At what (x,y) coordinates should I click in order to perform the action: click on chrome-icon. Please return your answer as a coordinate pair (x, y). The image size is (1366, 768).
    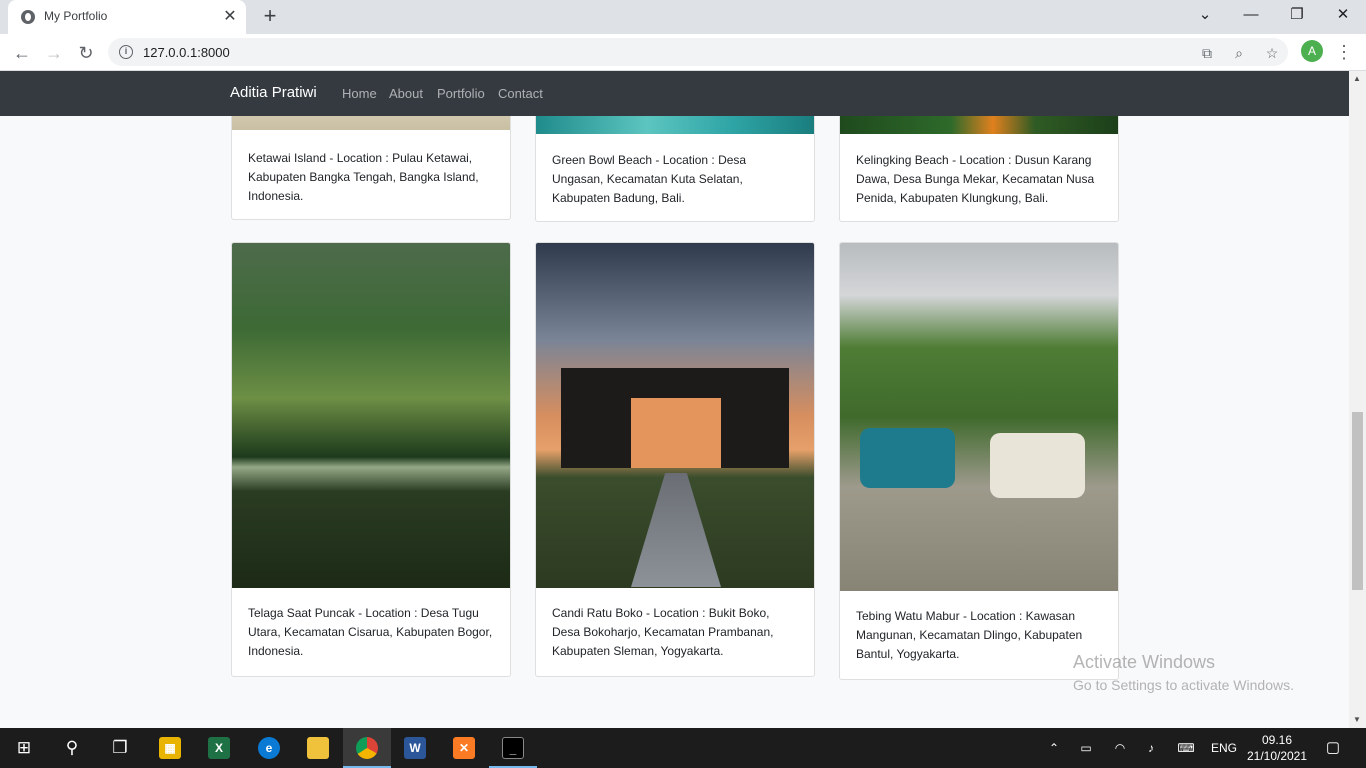
    Looking at the image, I should click on (367, 748).